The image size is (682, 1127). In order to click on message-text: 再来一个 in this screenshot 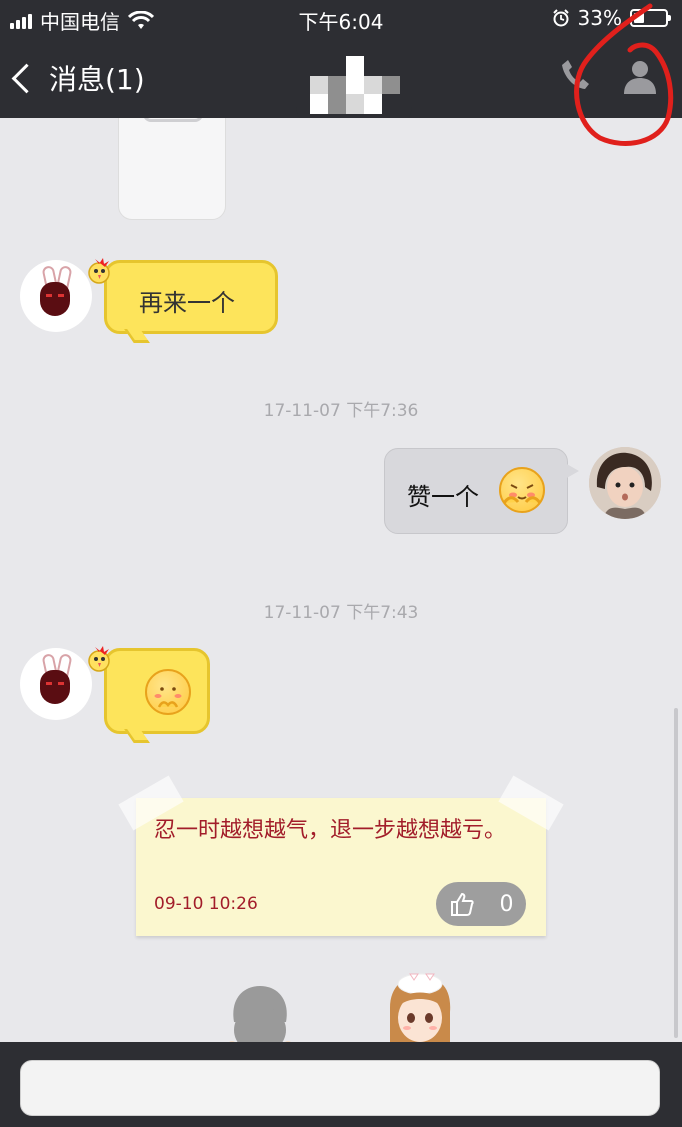, I will do `click(187, 303)`.